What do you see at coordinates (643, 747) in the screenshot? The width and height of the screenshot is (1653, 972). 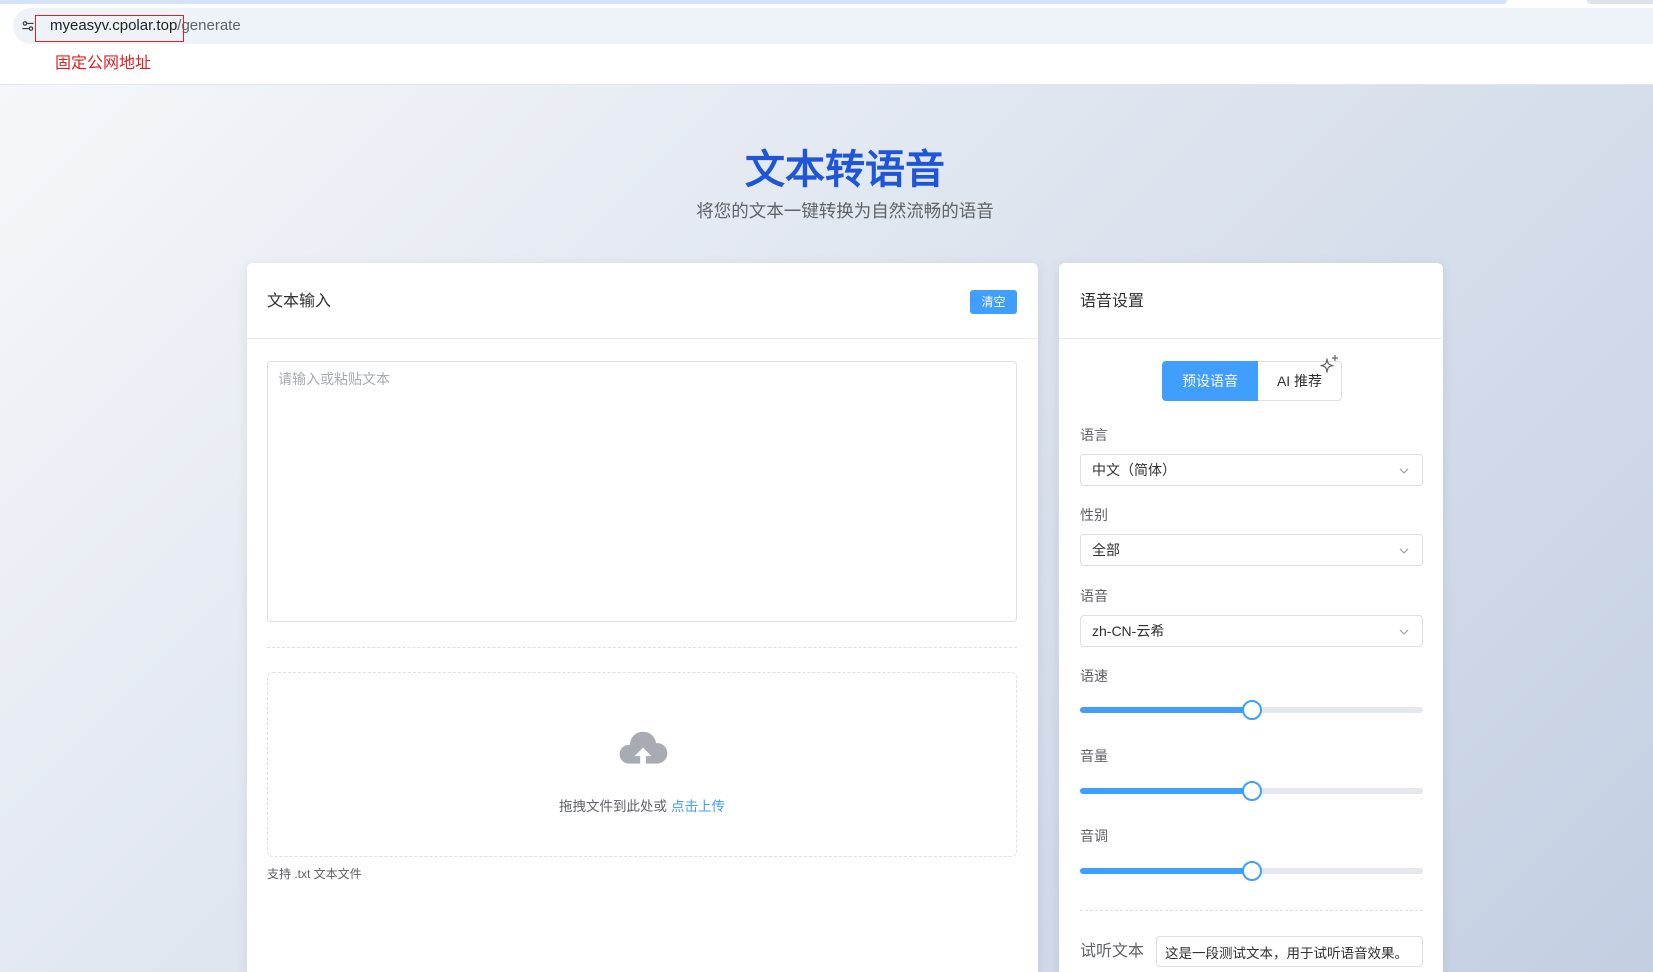 I see `upload-cloud-icon` at bounding box center [643, 747].